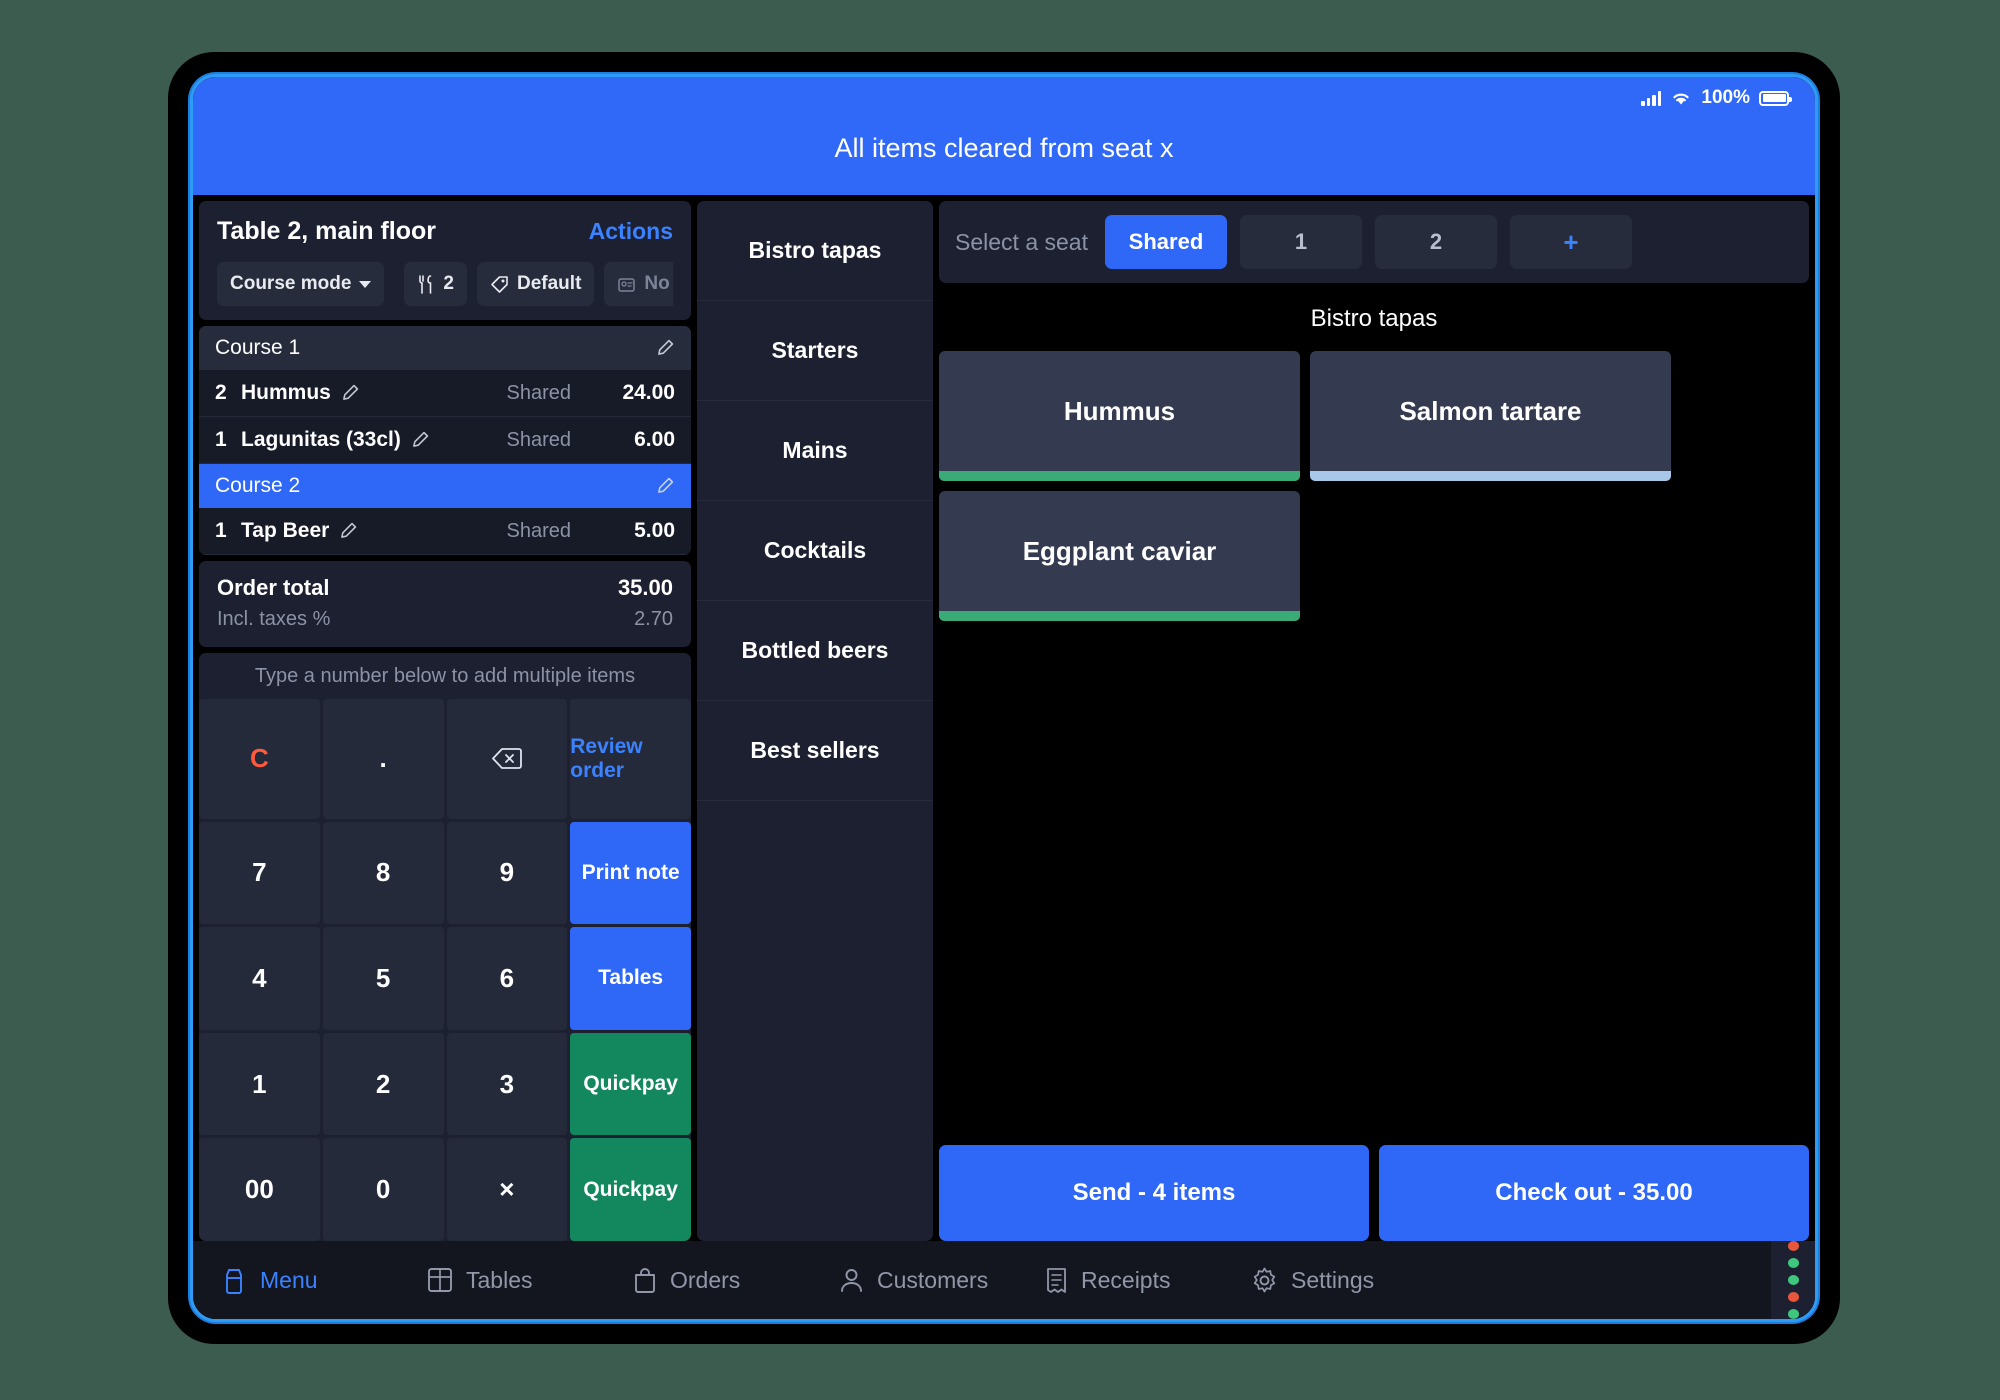 This screenshot has height=1400, width=2000. Describe the element at coordinates (435, 284) in the screenshot. I see `covers-chip: 2` at that location.